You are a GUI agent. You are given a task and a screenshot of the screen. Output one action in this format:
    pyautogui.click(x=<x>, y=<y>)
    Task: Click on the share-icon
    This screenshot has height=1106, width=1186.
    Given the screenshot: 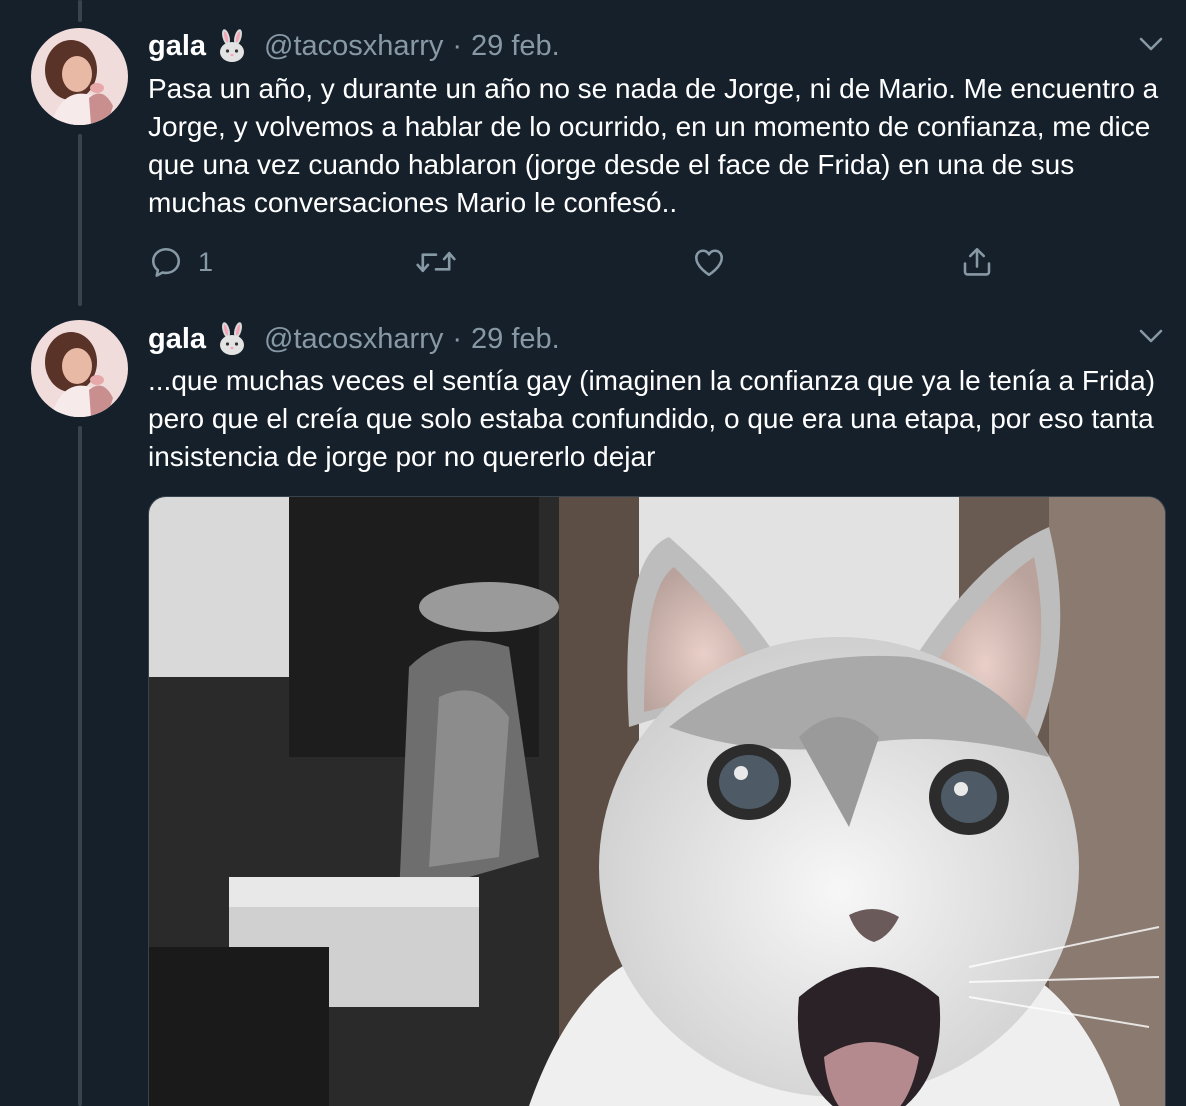 What is the action you would take?
    pyautogui.click(x=977, y=261)
    